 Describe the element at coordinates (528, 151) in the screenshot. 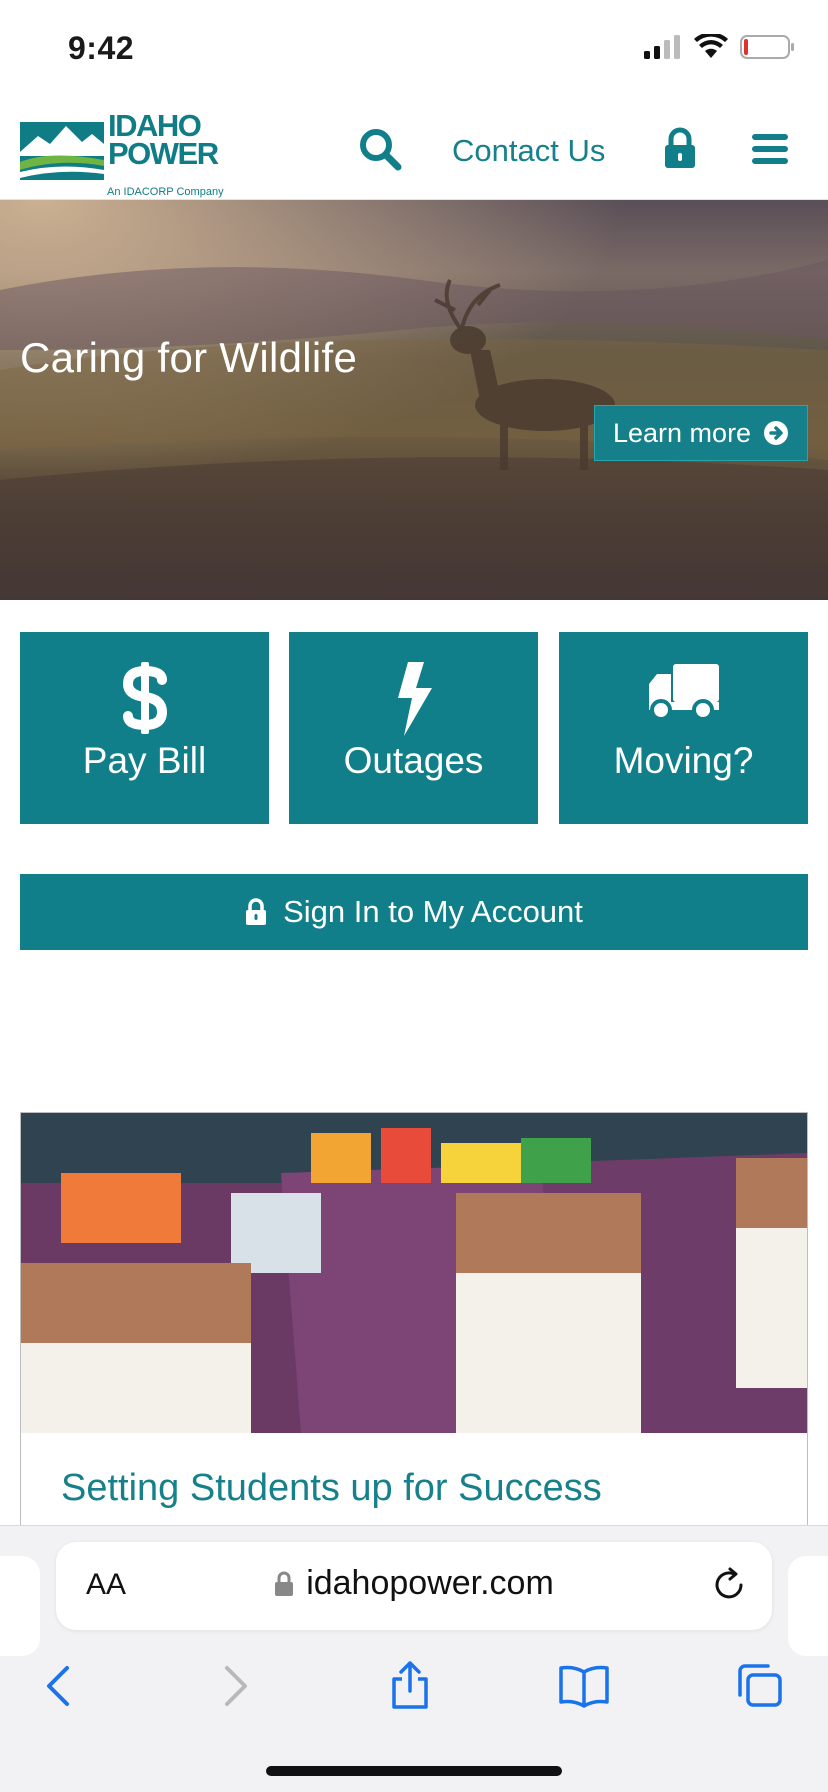

I see `contact-us-link: Contact Us` at that location.